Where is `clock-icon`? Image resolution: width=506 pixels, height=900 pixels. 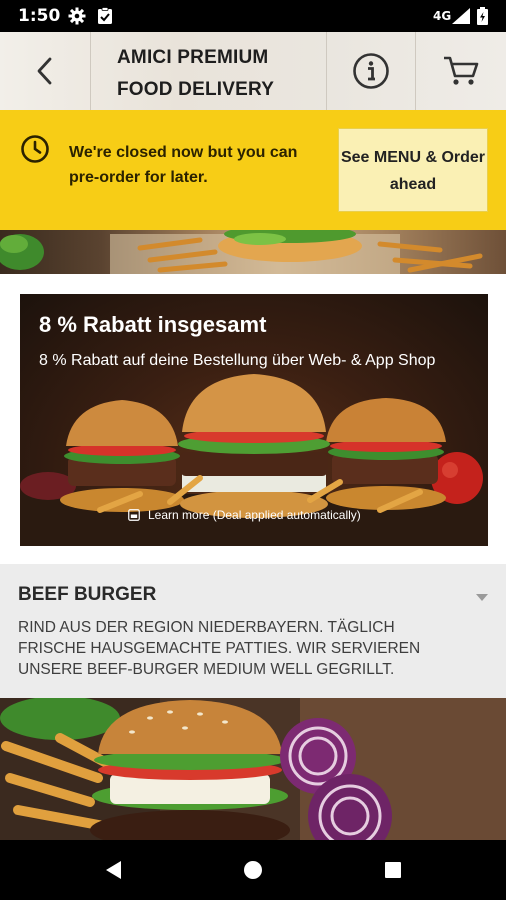
clock-icon is located at coordinates (35, 149).